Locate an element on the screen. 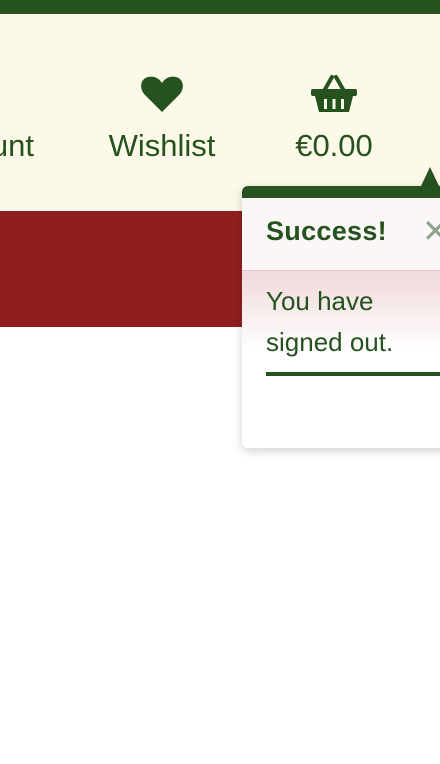 This screenshot has width=440, height=764. wishlist-link: Wishlist is located at coordinates (162, 120).